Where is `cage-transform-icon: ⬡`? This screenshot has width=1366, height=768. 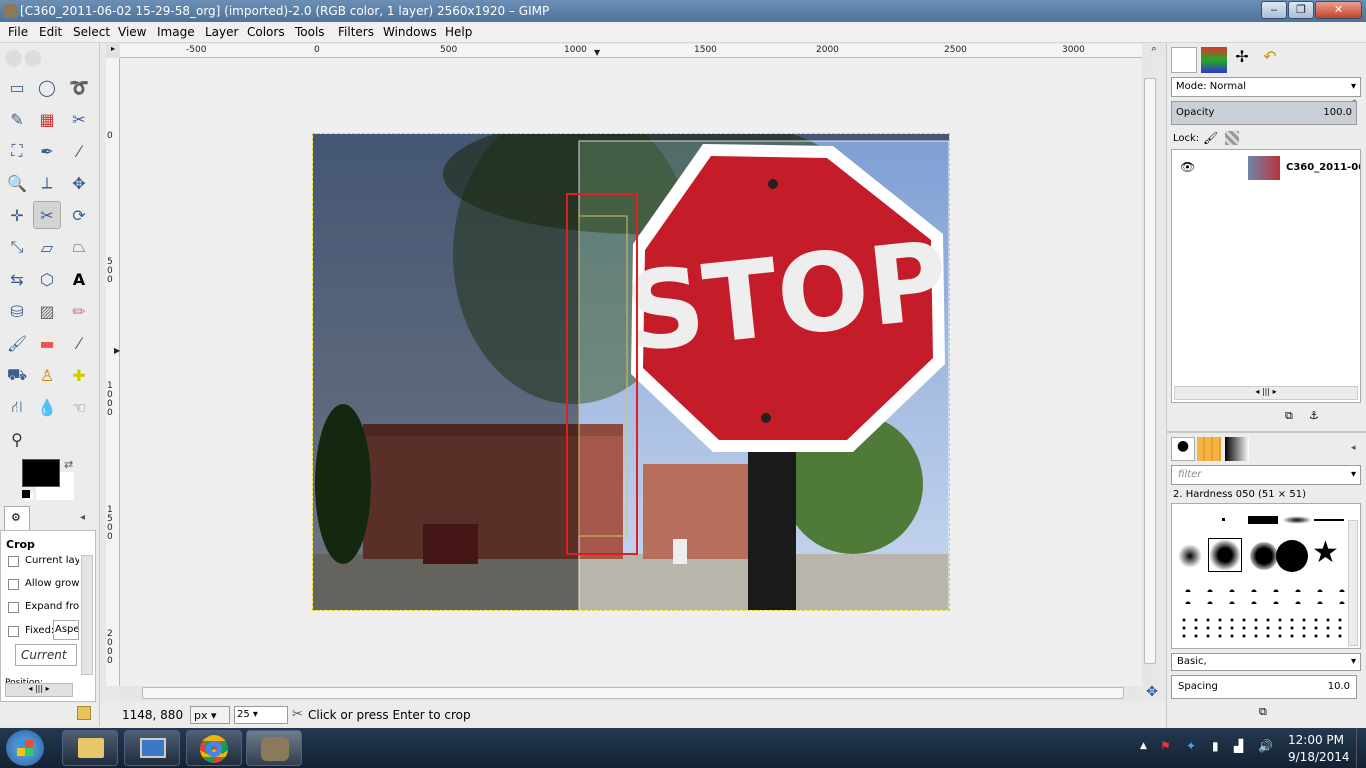 cage-transform-icon: ⬡ is located at coordinates (47, 279).